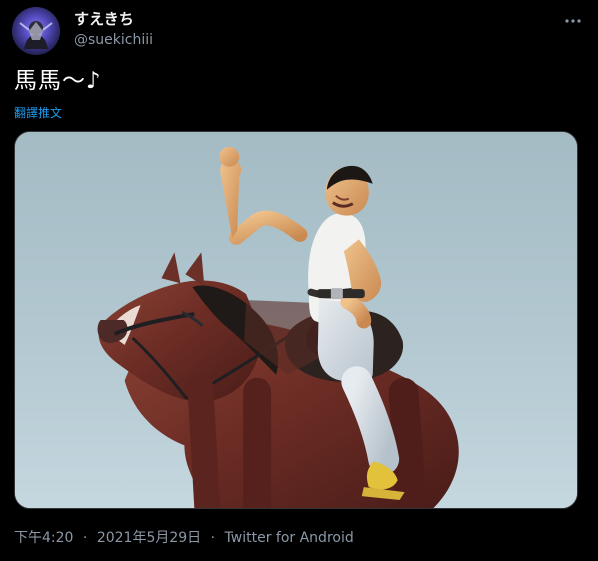 This screenshot has width=598, height=561. What do you see at coordinates (149, 538) in the screenshot?
I see `tweet-date: 2021年5月29日` at bounding box center [149, 538].